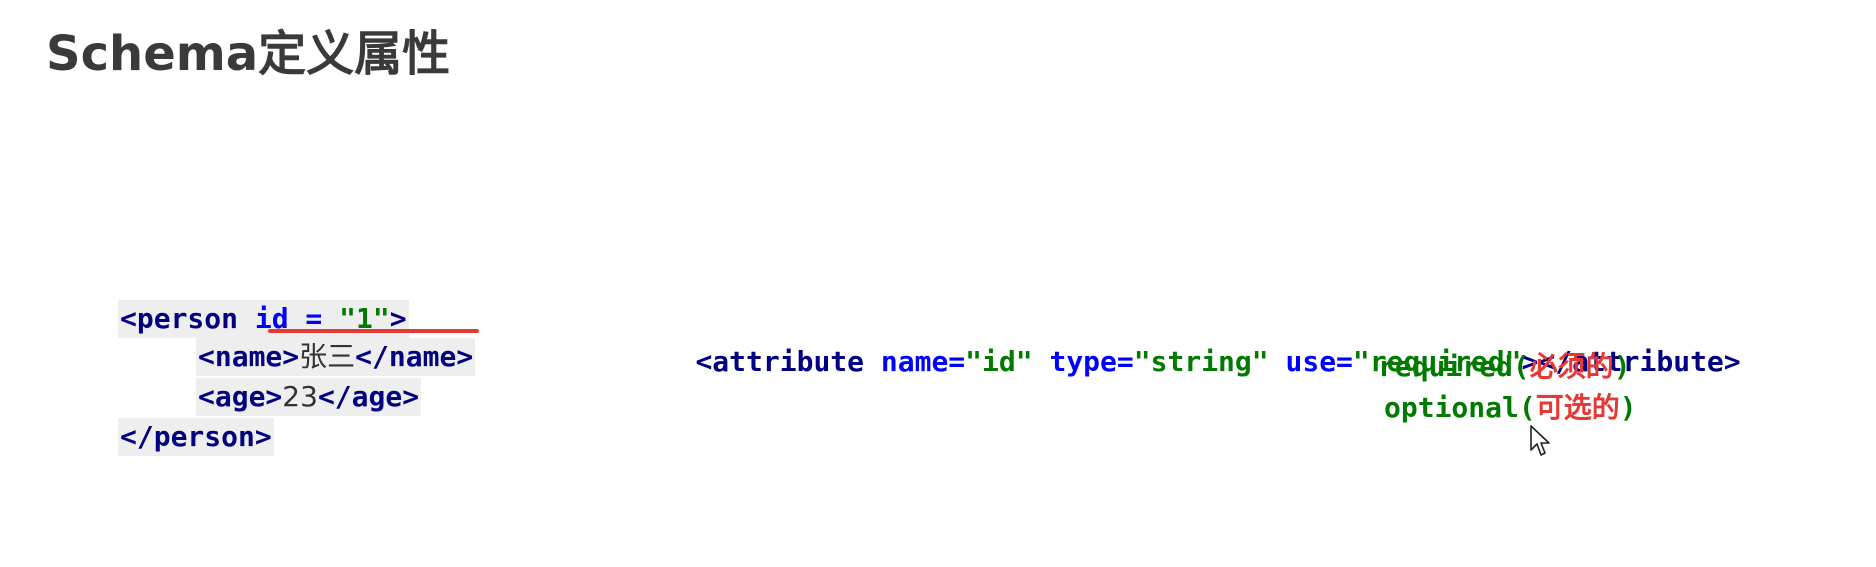 The height and width of the screenshot is (567, 1876). What do you see at coordinates (187, 318) in the screenshot?
I see `person-open-tag: <person` at bounding box center [187, 318].